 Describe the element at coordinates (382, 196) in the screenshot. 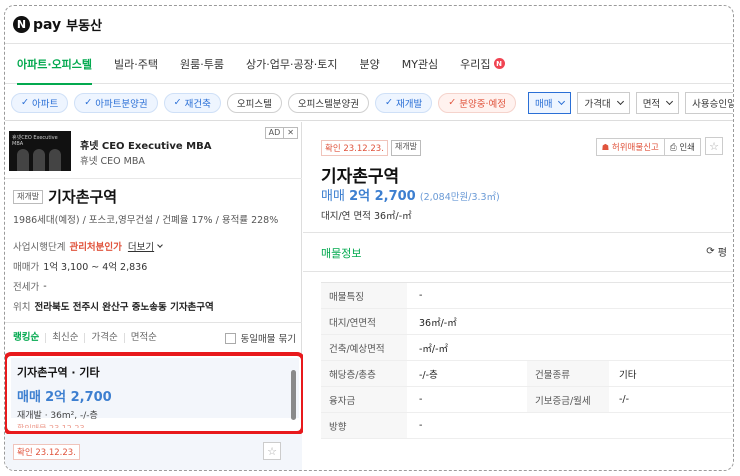

I see `detail-price-value: 2억 2,700` at that location.